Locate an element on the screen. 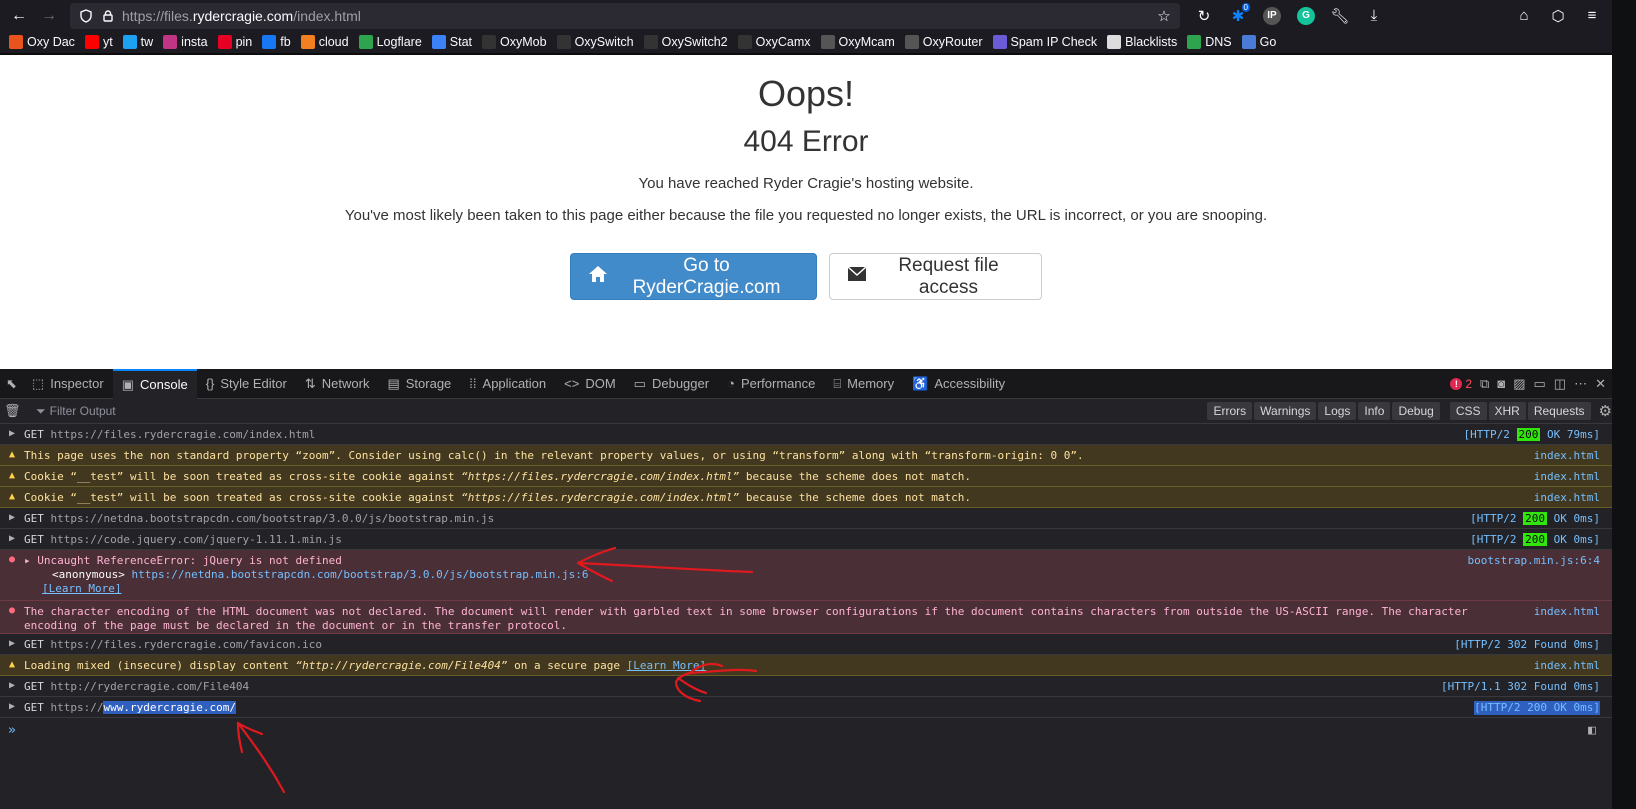 This screenshot has width=1636, height=809. ip-extension-button: IP is located at coordinates (1272, 16).